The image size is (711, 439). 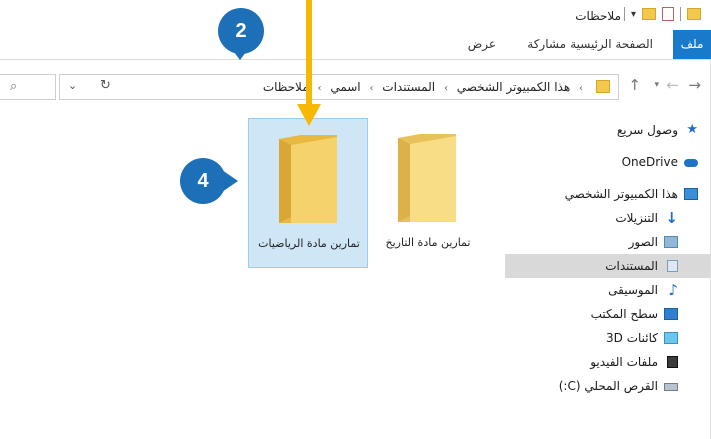 I want to click on search-box: ⌕, so click(x=28, y=87).